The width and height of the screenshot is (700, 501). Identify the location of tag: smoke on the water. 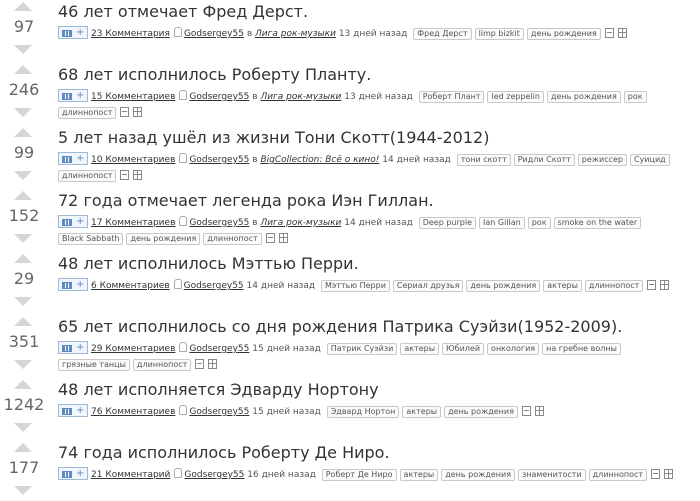
(597, 223).